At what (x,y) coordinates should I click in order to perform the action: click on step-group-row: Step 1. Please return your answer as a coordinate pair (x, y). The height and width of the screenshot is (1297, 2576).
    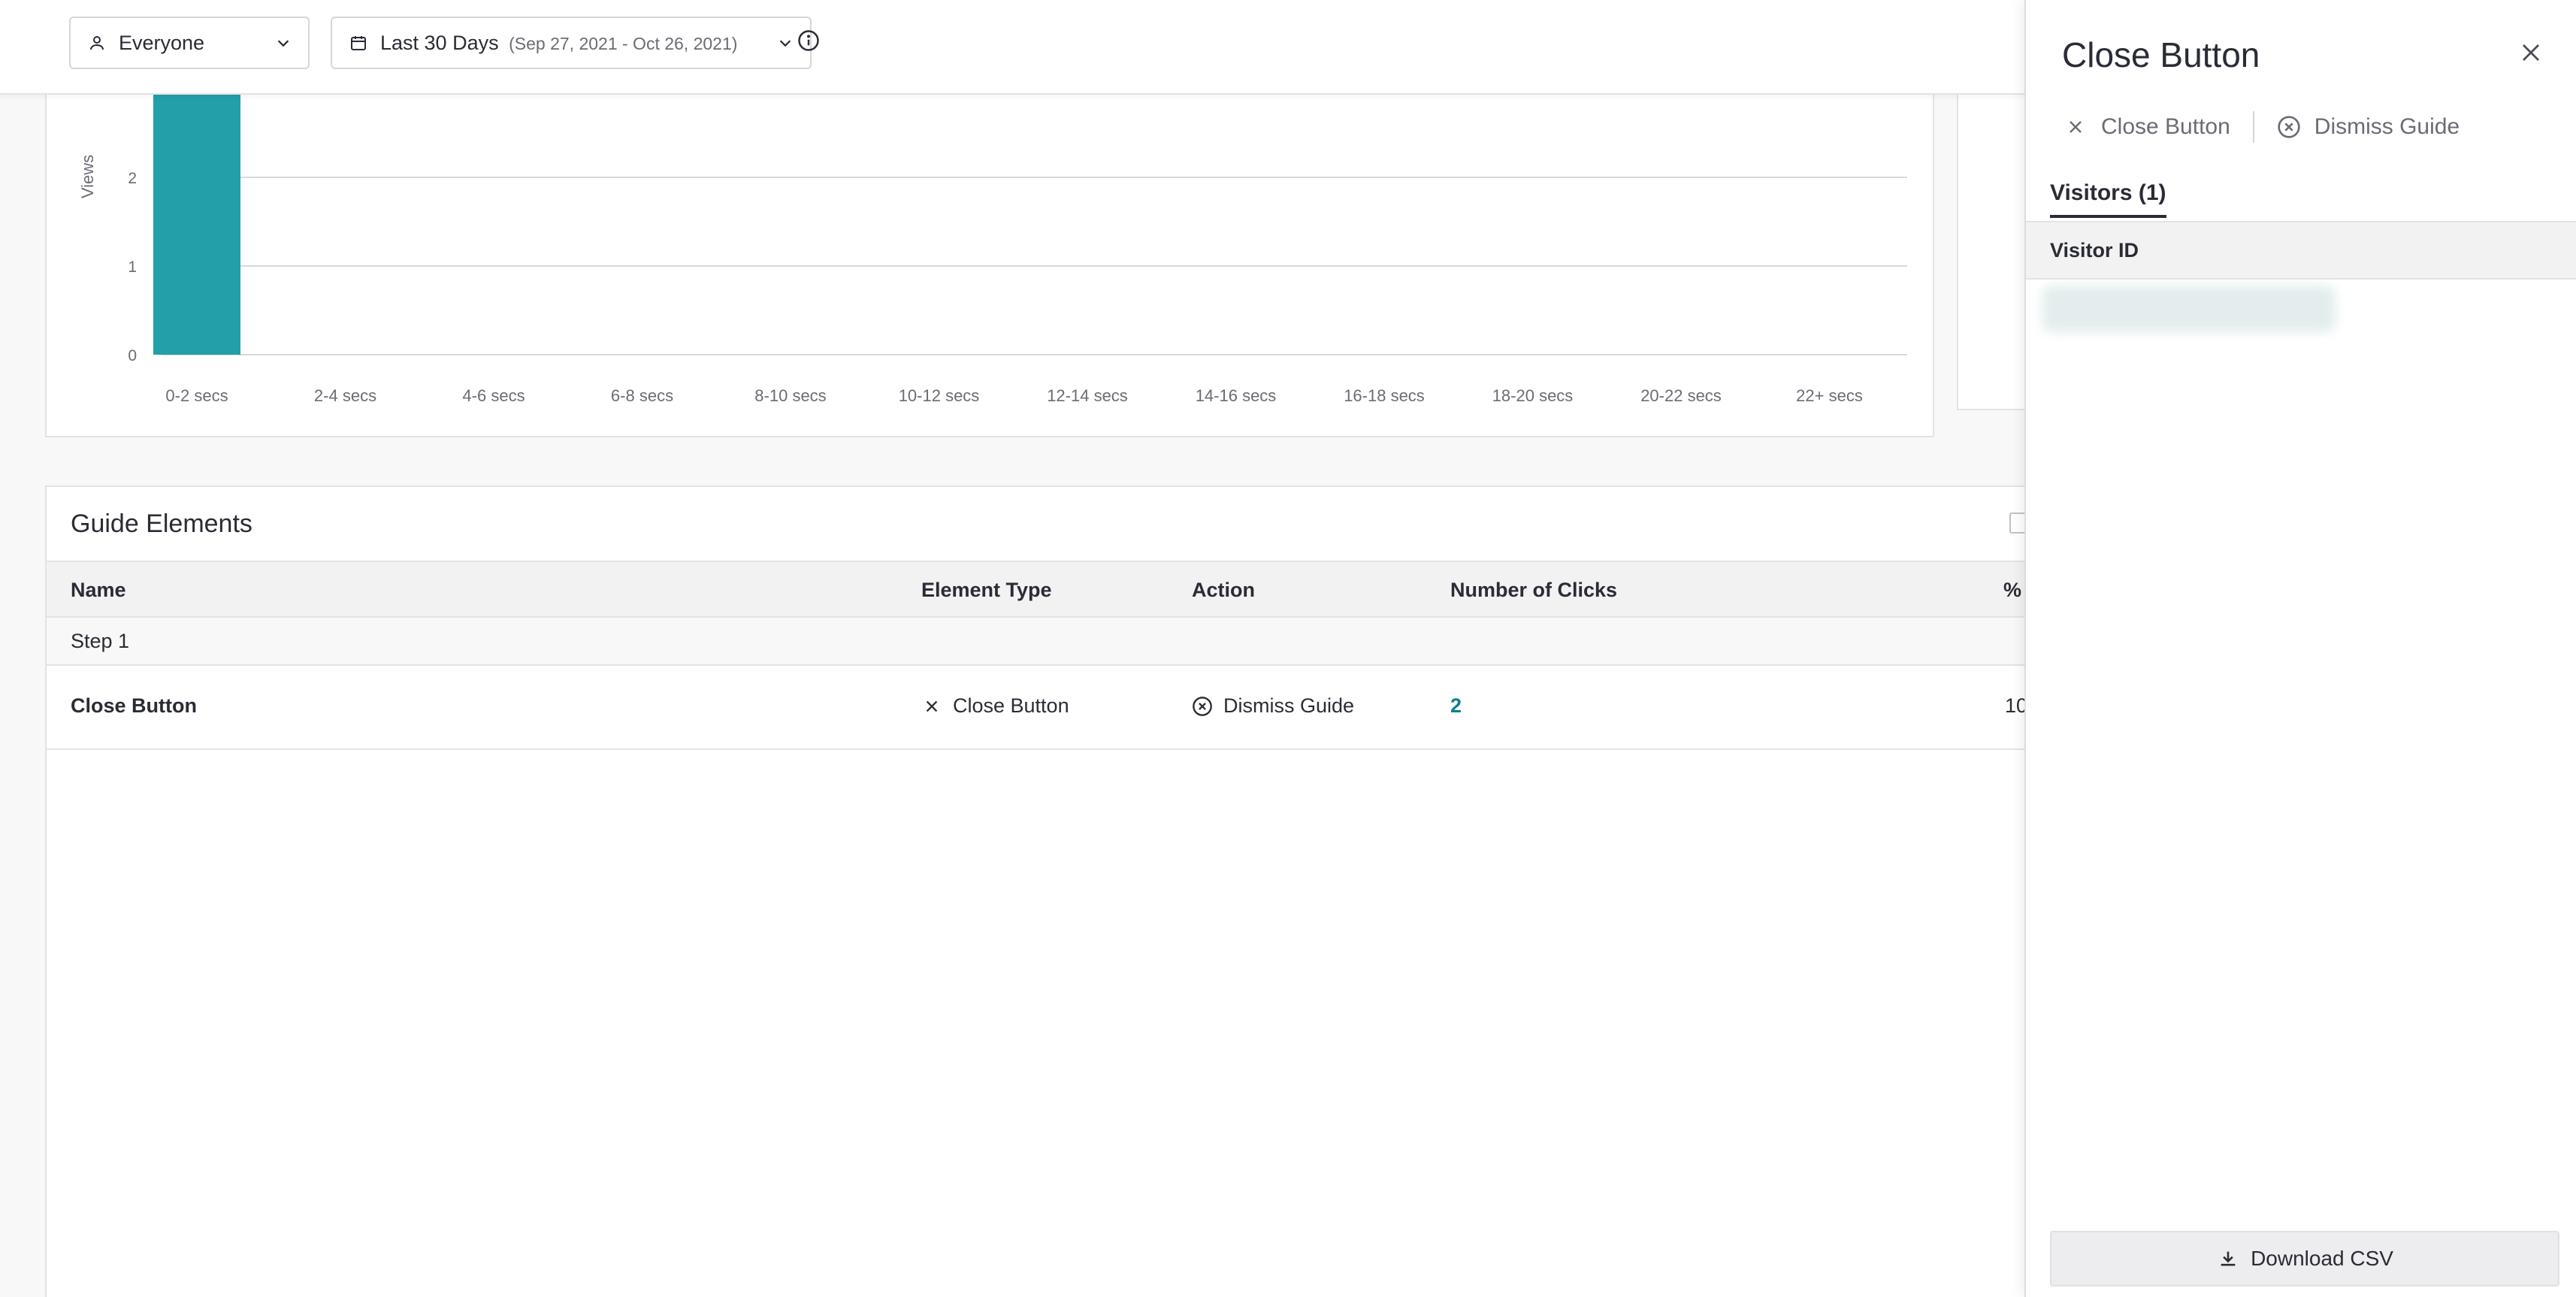
    Looking at the image, I should click on (1060, 642).